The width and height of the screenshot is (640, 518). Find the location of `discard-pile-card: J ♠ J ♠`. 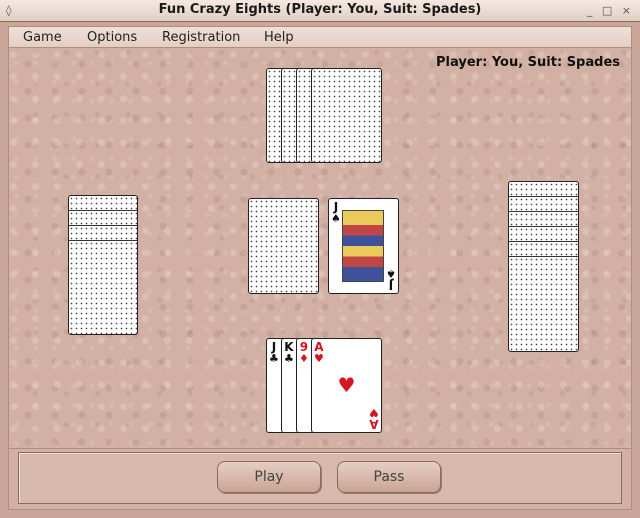

discard-pile-card: J ♠ J ♠ is located at coordinates (363, 246).